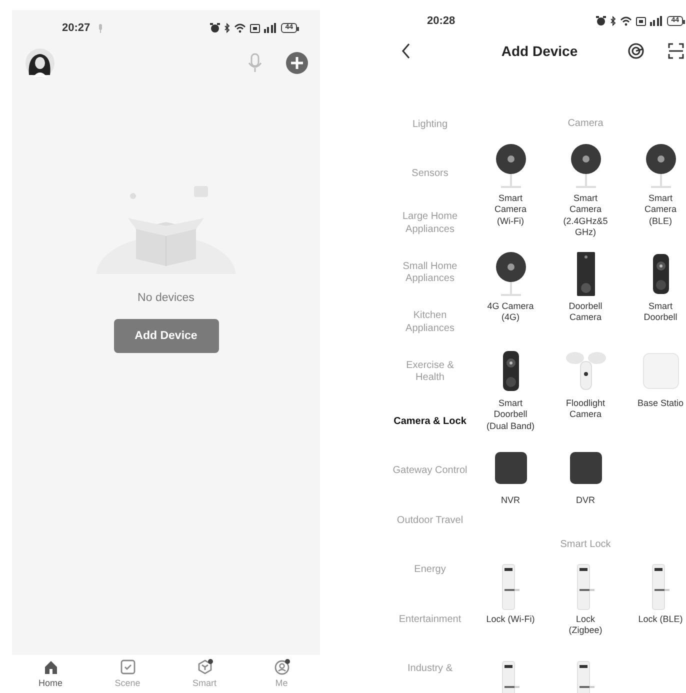  I want to click on device-tile: DVR, so click(585, 487).